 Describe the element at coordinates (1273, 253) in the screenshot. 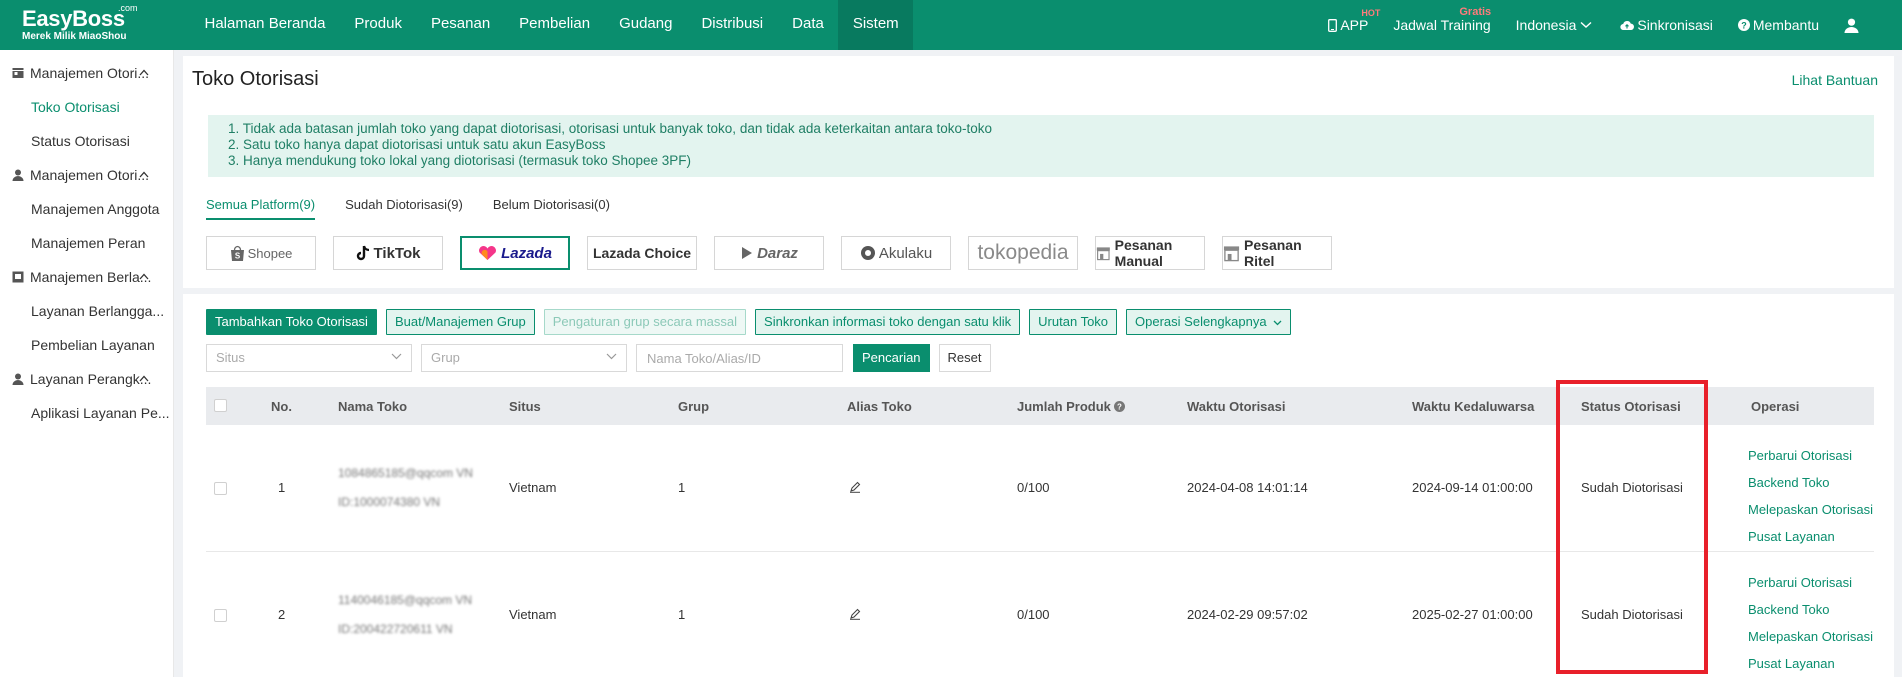

I see `platform-label: Pesanan Ritel` at that location.